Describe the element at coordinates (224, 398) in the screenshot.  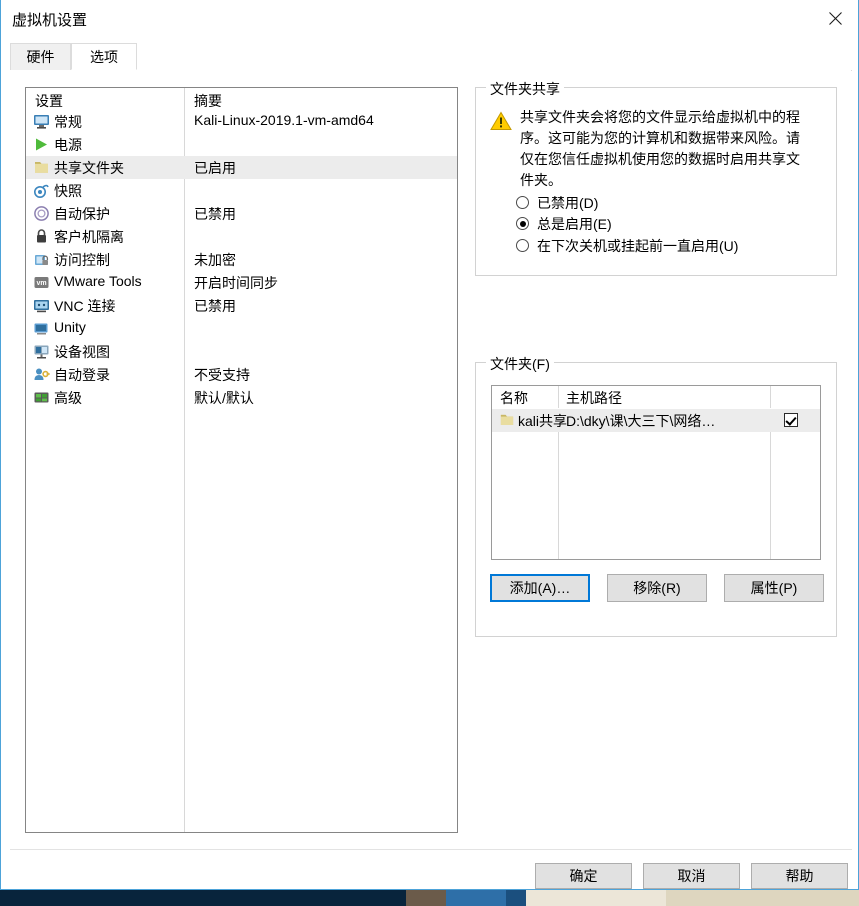
I see `settings-row-summary: 默认/默认` at that location.